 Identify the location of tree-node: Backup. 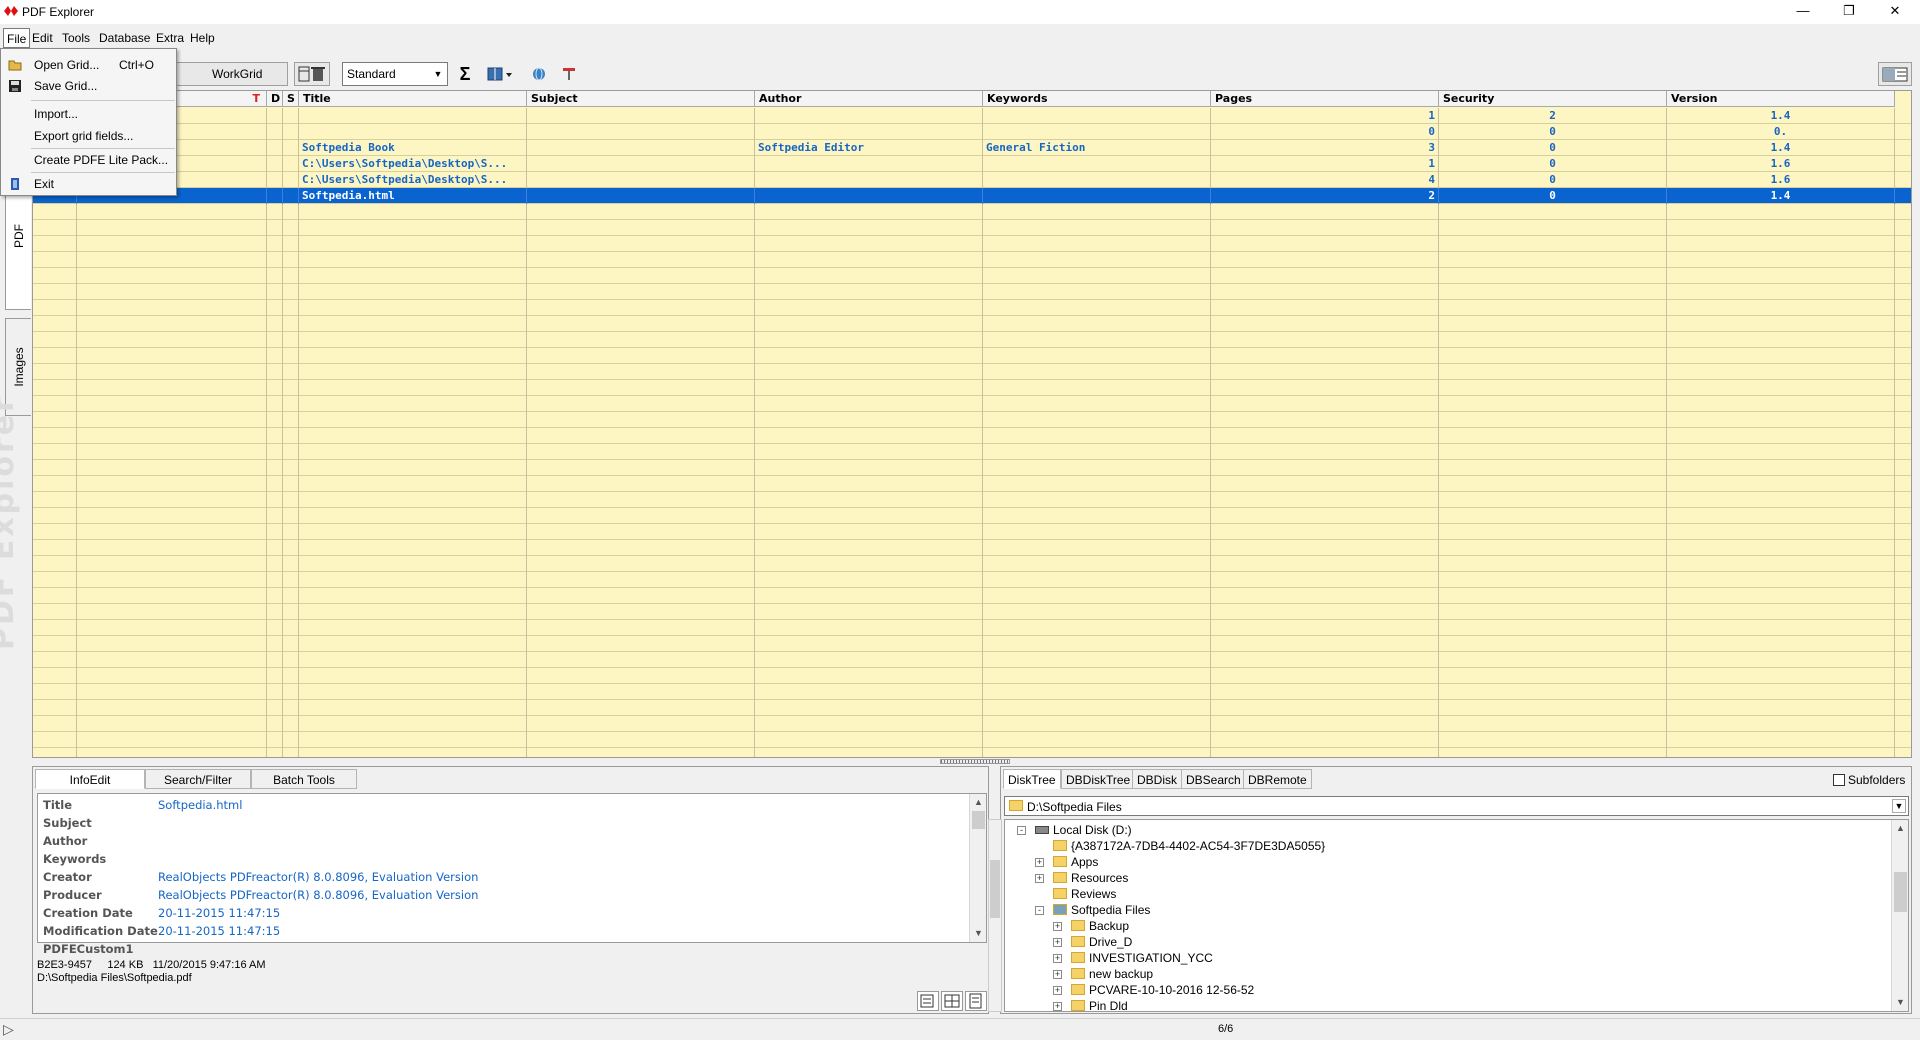
(1100, 926).